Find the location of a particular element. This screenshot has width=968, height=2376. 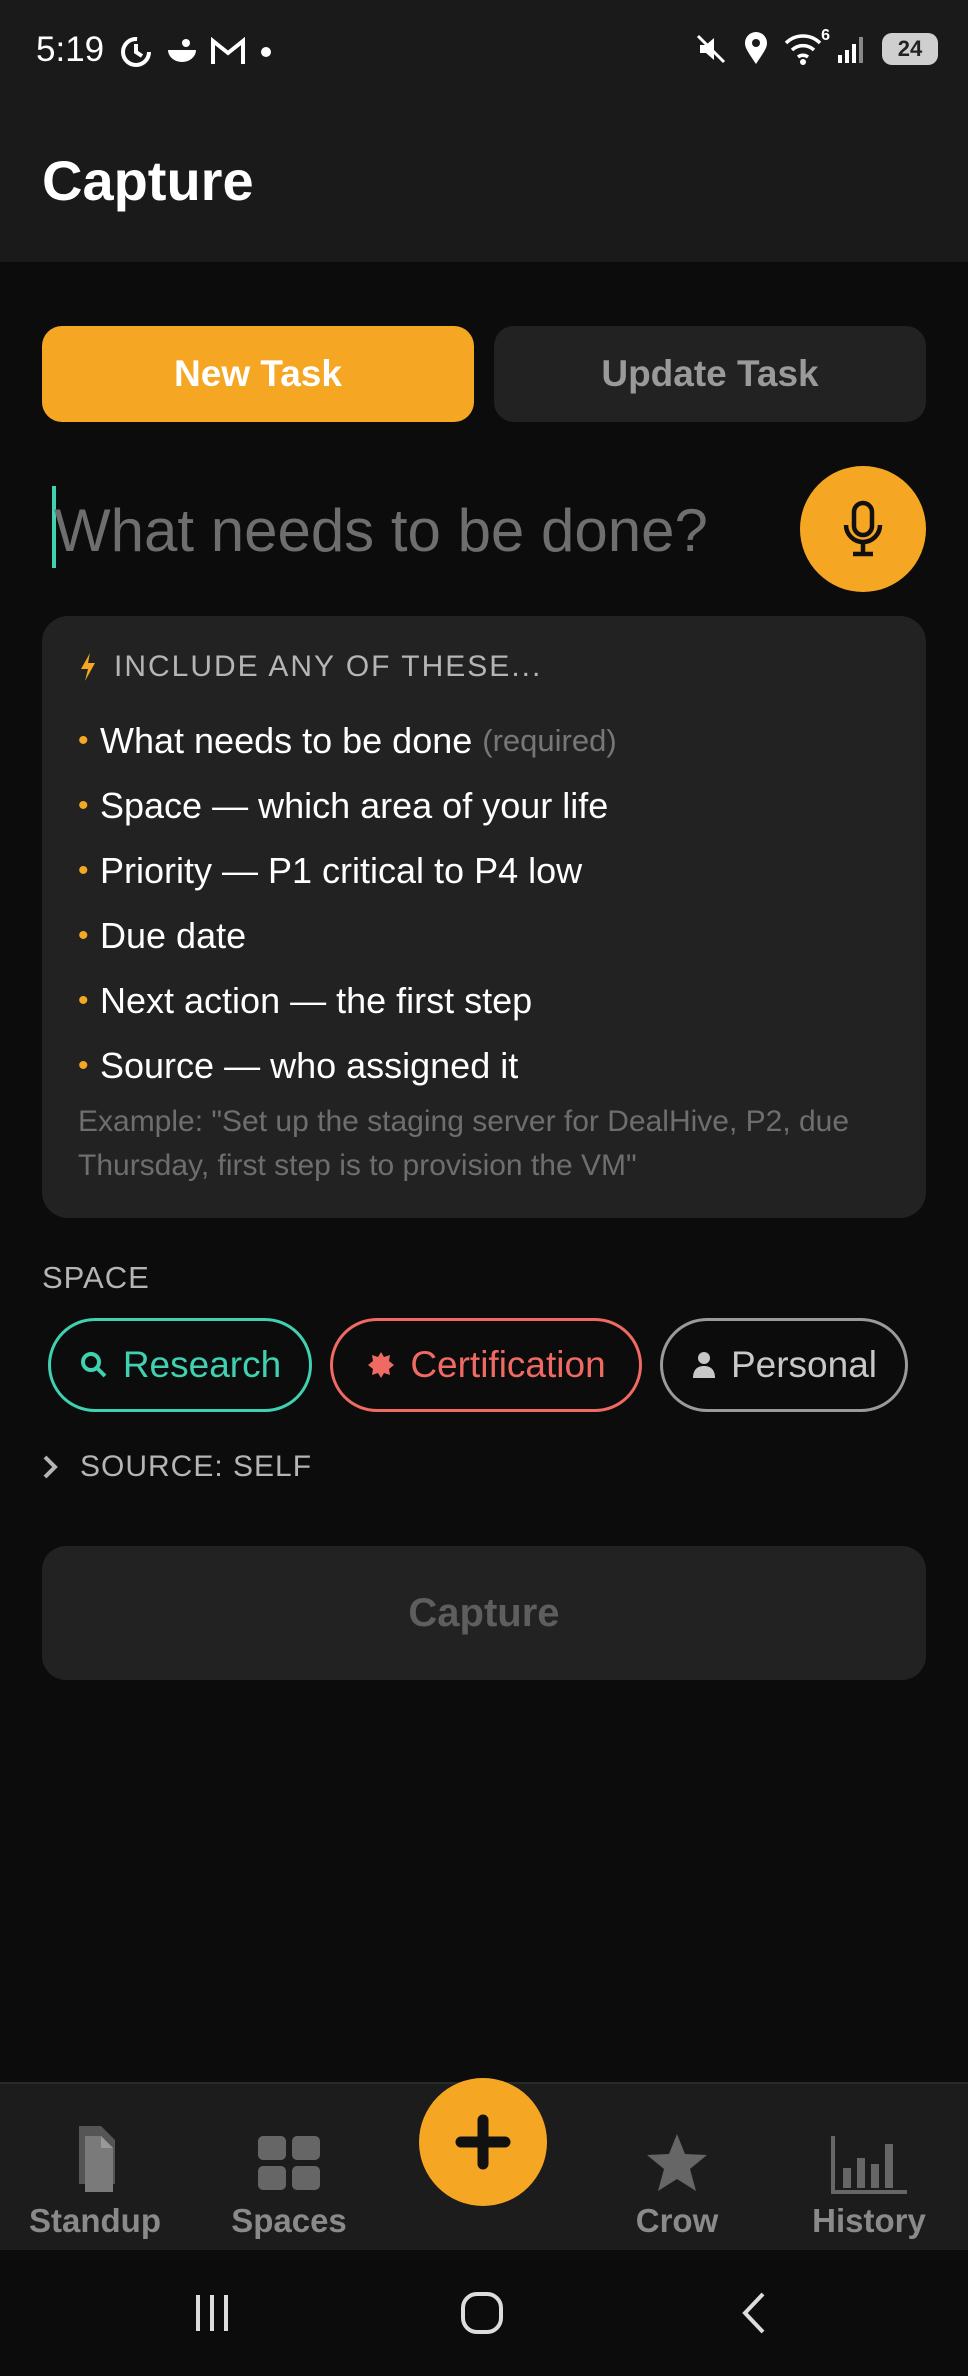

hint-text: Next action — the first step is located at coordinates (316, 1000).